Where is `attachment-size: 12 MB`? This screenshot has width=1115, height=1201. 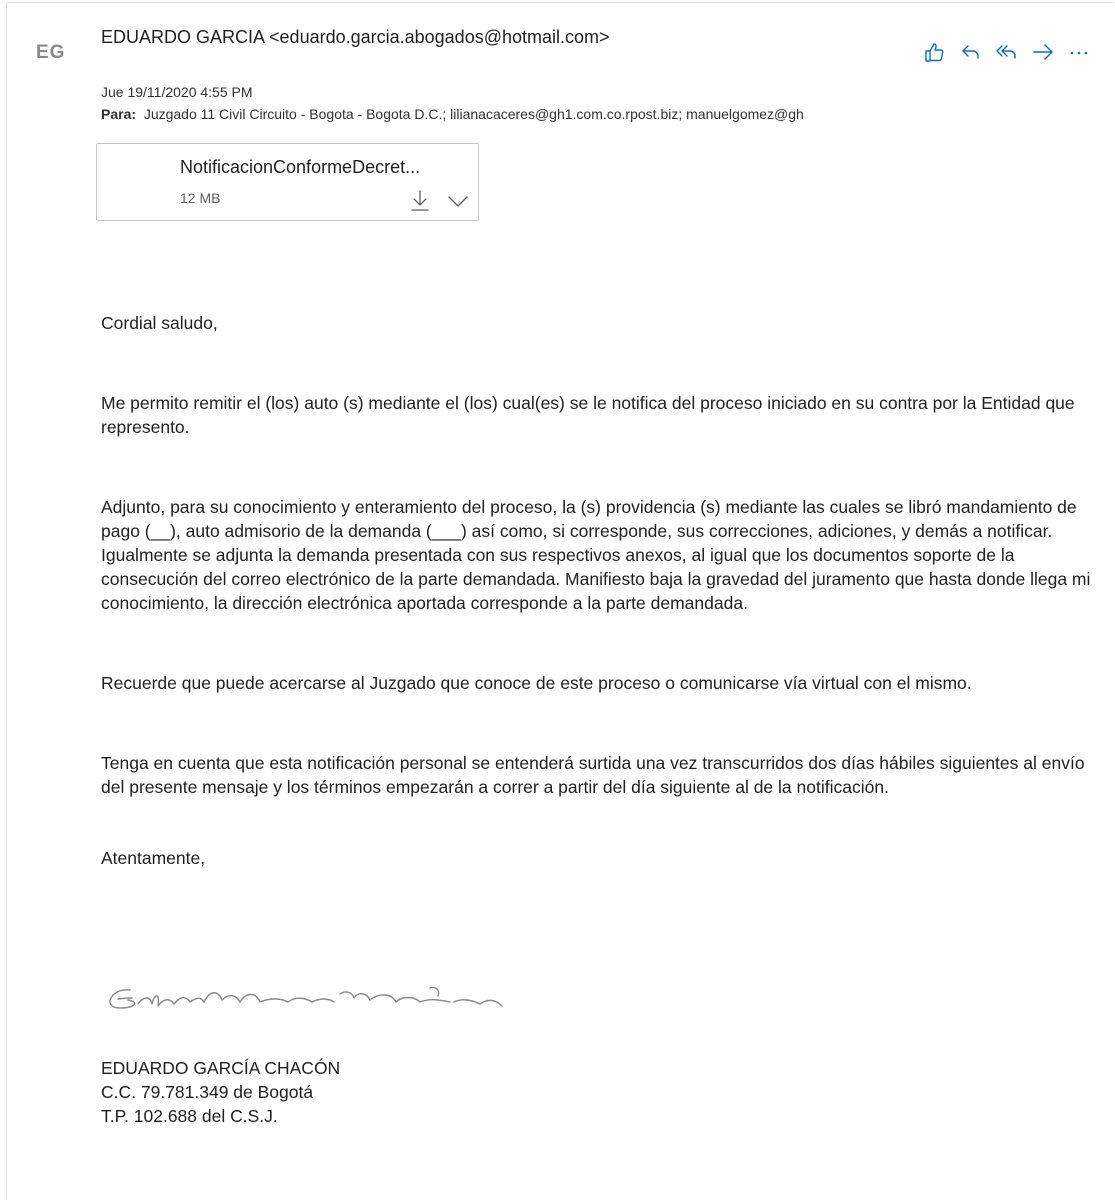
attachment-size: 12 MB is located at coordinates (200, 198).